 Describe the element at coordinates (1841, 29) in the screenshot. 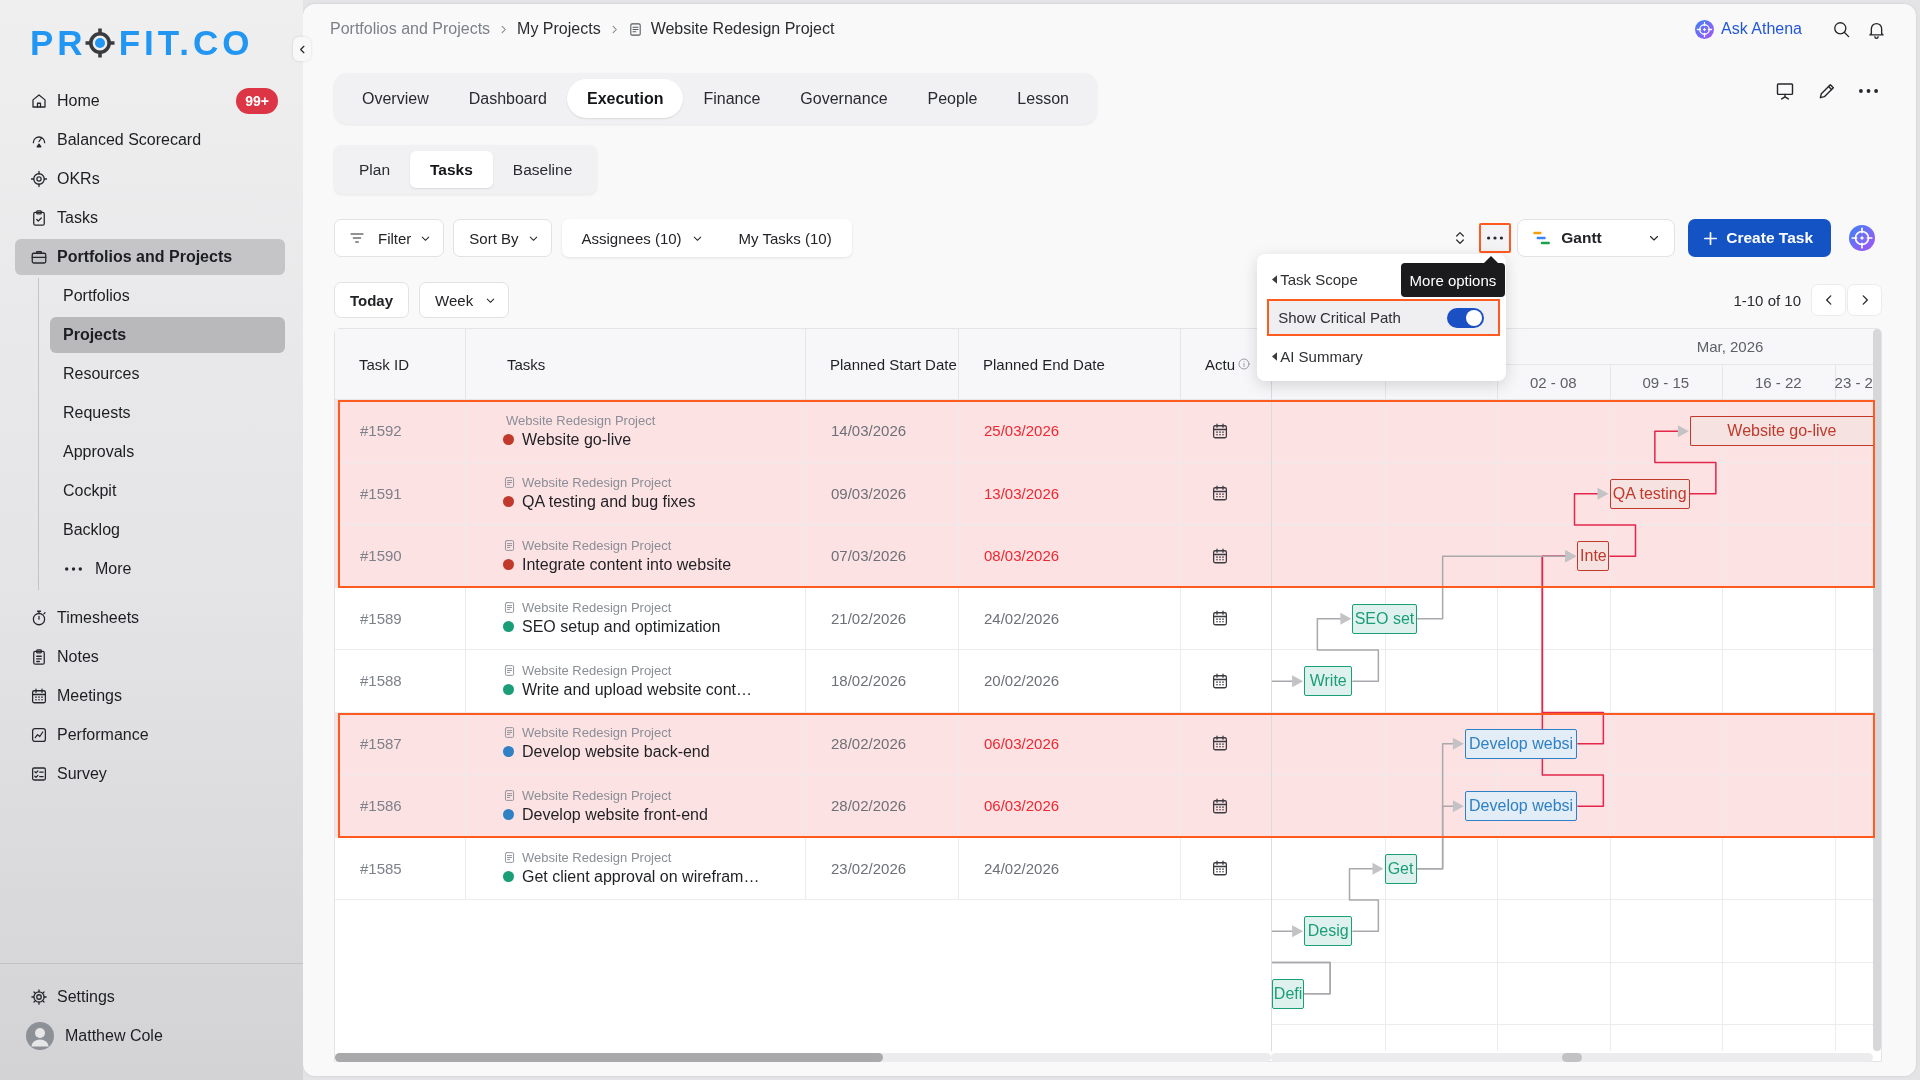

I see `search-icon` at that location.